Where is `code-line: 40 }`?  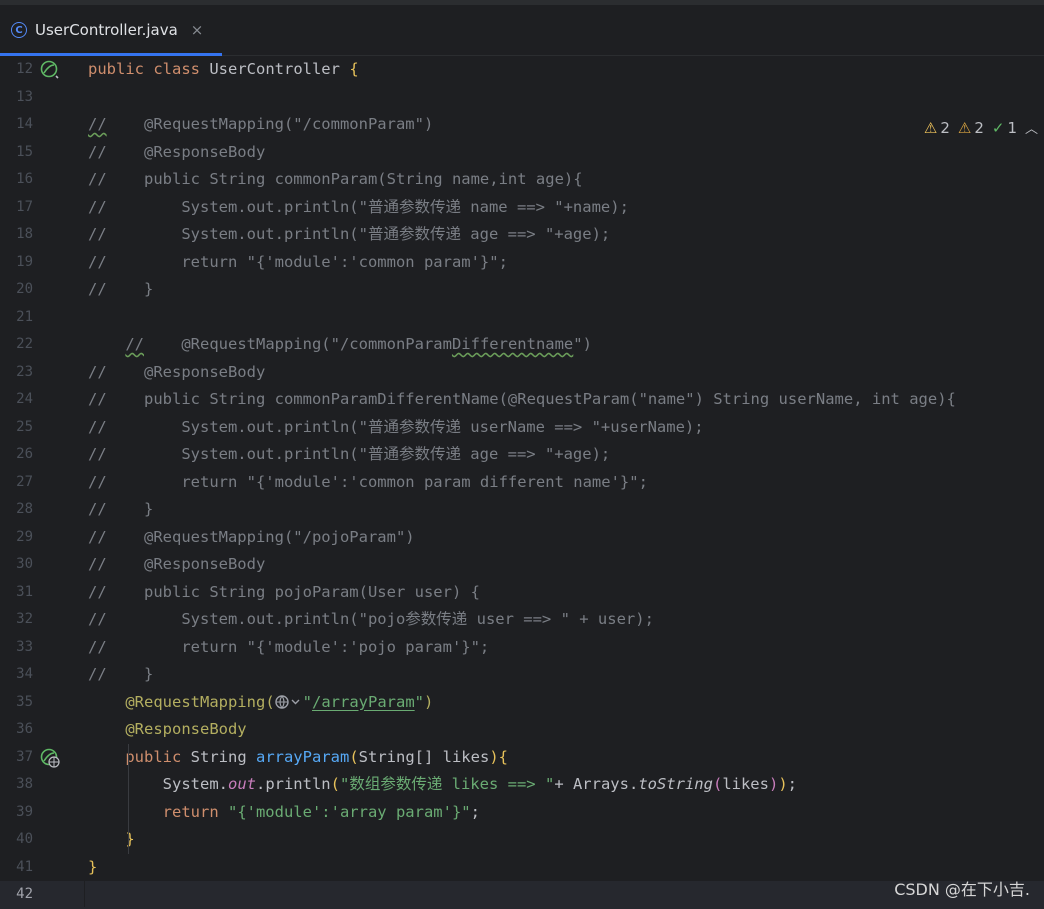
code-line: 40 } is located at coordinates (522, 840).